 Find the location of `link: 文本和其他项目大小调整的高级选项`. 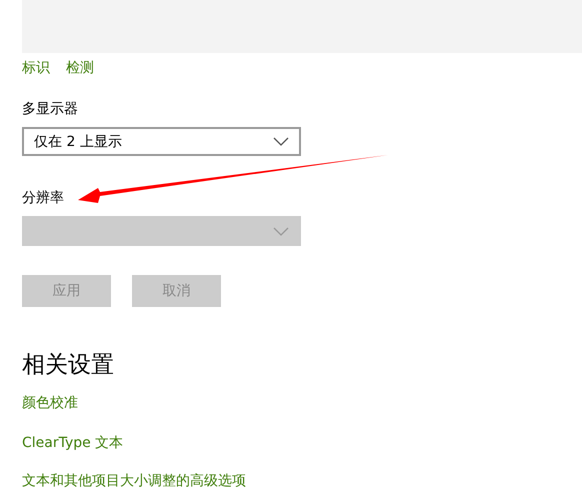

link: 文本和其他项目大小调整的高级选项 is located at coordinates (134, 481).